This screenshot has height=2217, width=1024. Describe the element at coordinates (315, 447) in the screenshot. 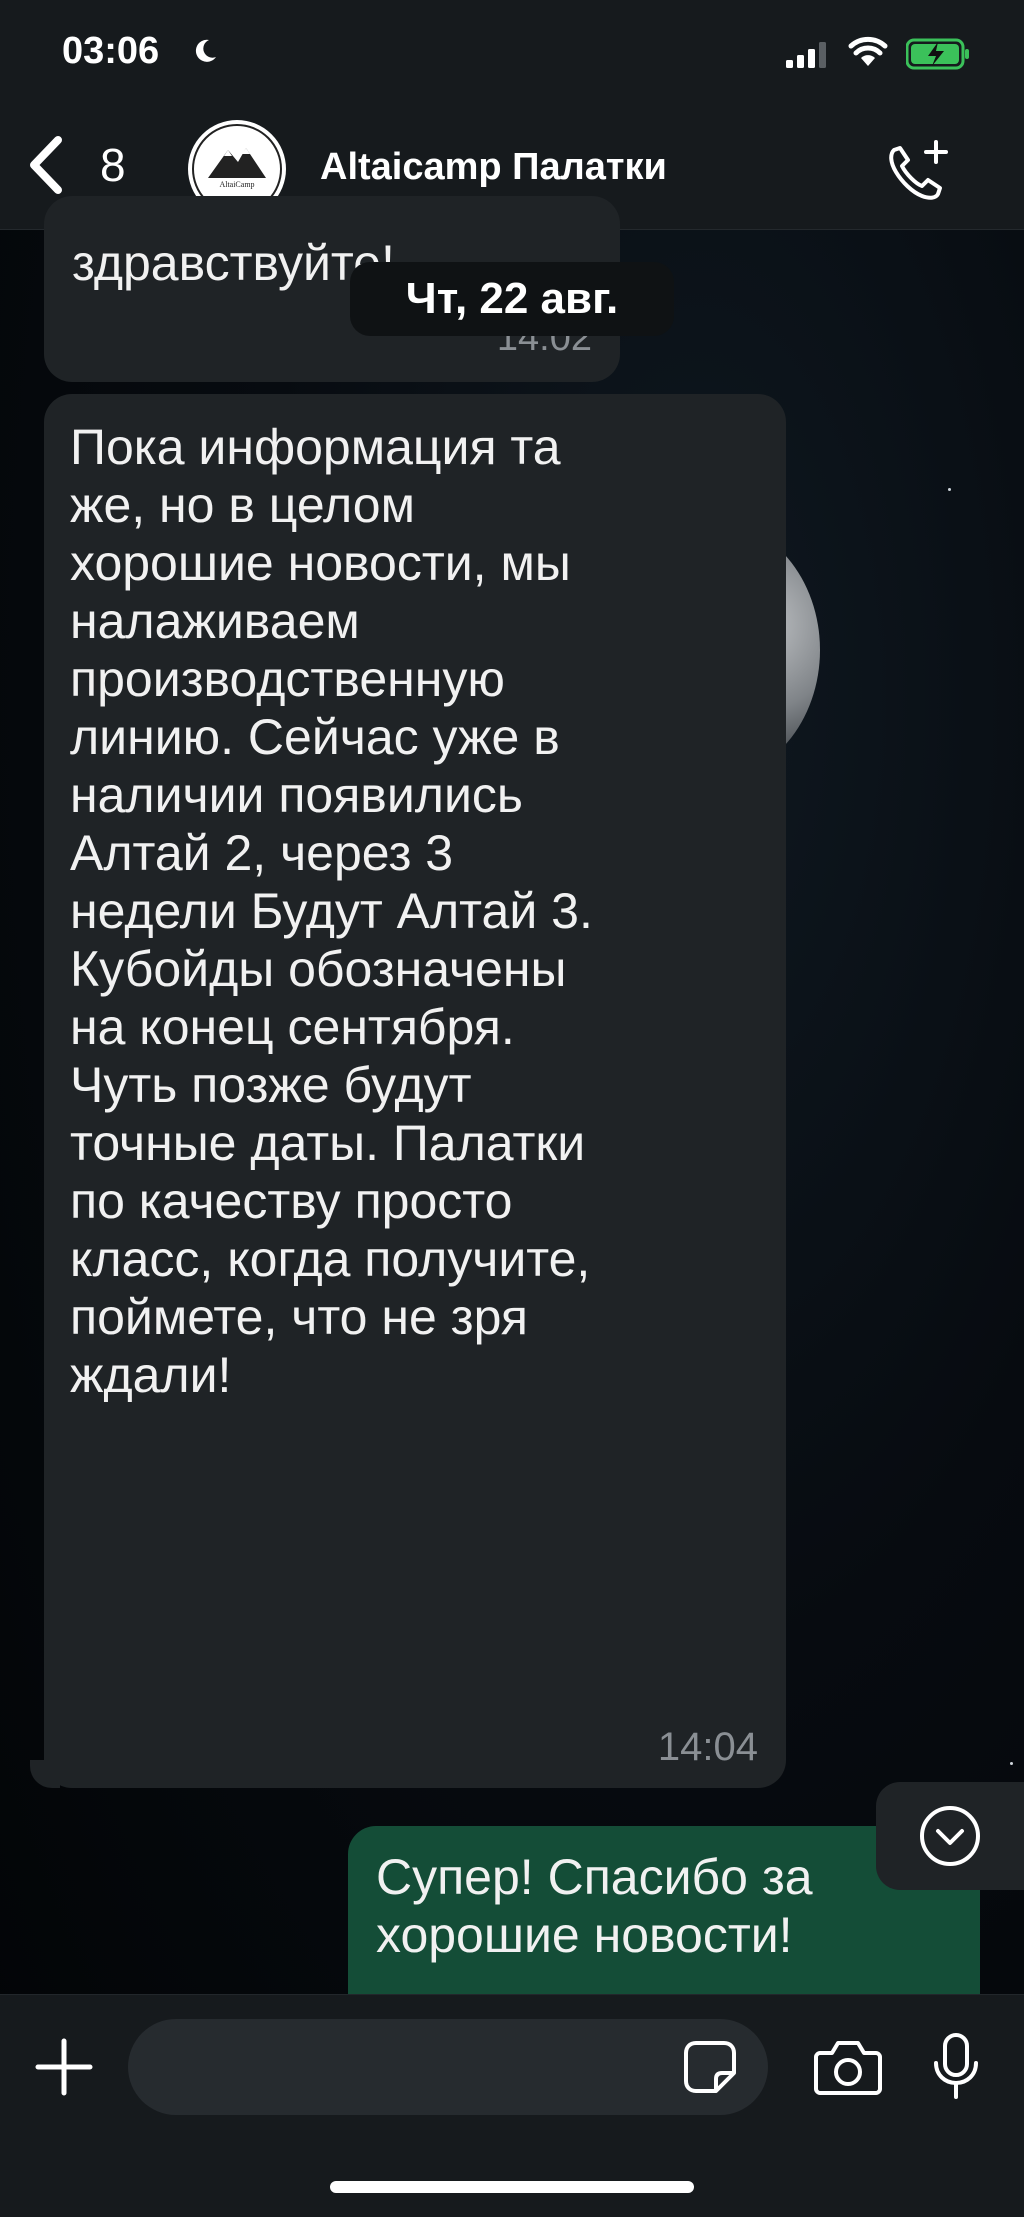

I see `message-line: Пока информация та` at that location.